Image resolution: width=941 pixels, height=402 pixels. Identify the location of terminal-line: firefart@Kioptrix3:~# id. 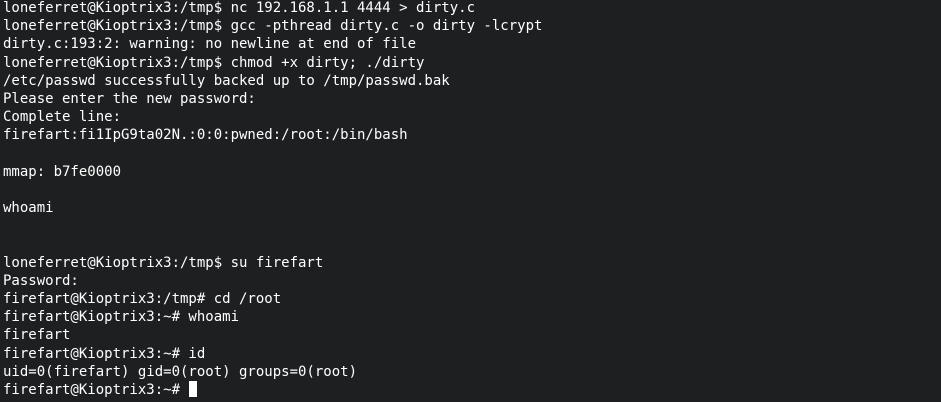
(104, 353).